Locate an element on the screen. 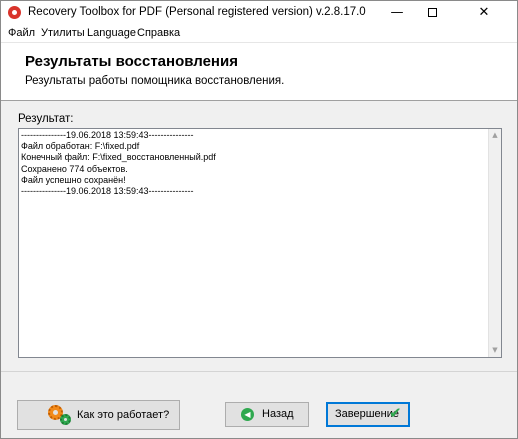  result-label: Результат: is located at coordinates (46, 119).